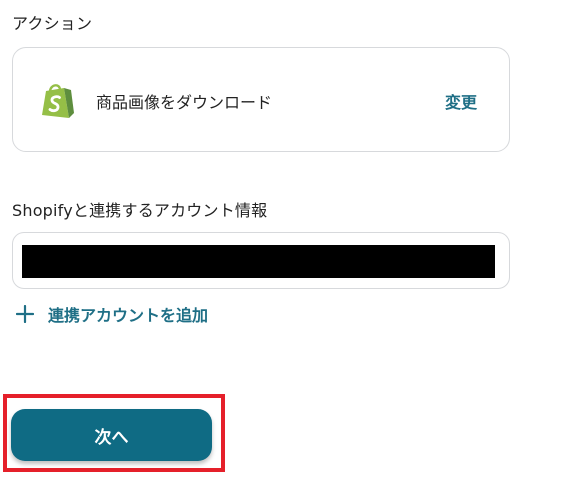 The image size is (572, 477). What do you see at coordinates (25, 314) in the screenshot?
I see `plus-icon` at bounding box center [25, 314].